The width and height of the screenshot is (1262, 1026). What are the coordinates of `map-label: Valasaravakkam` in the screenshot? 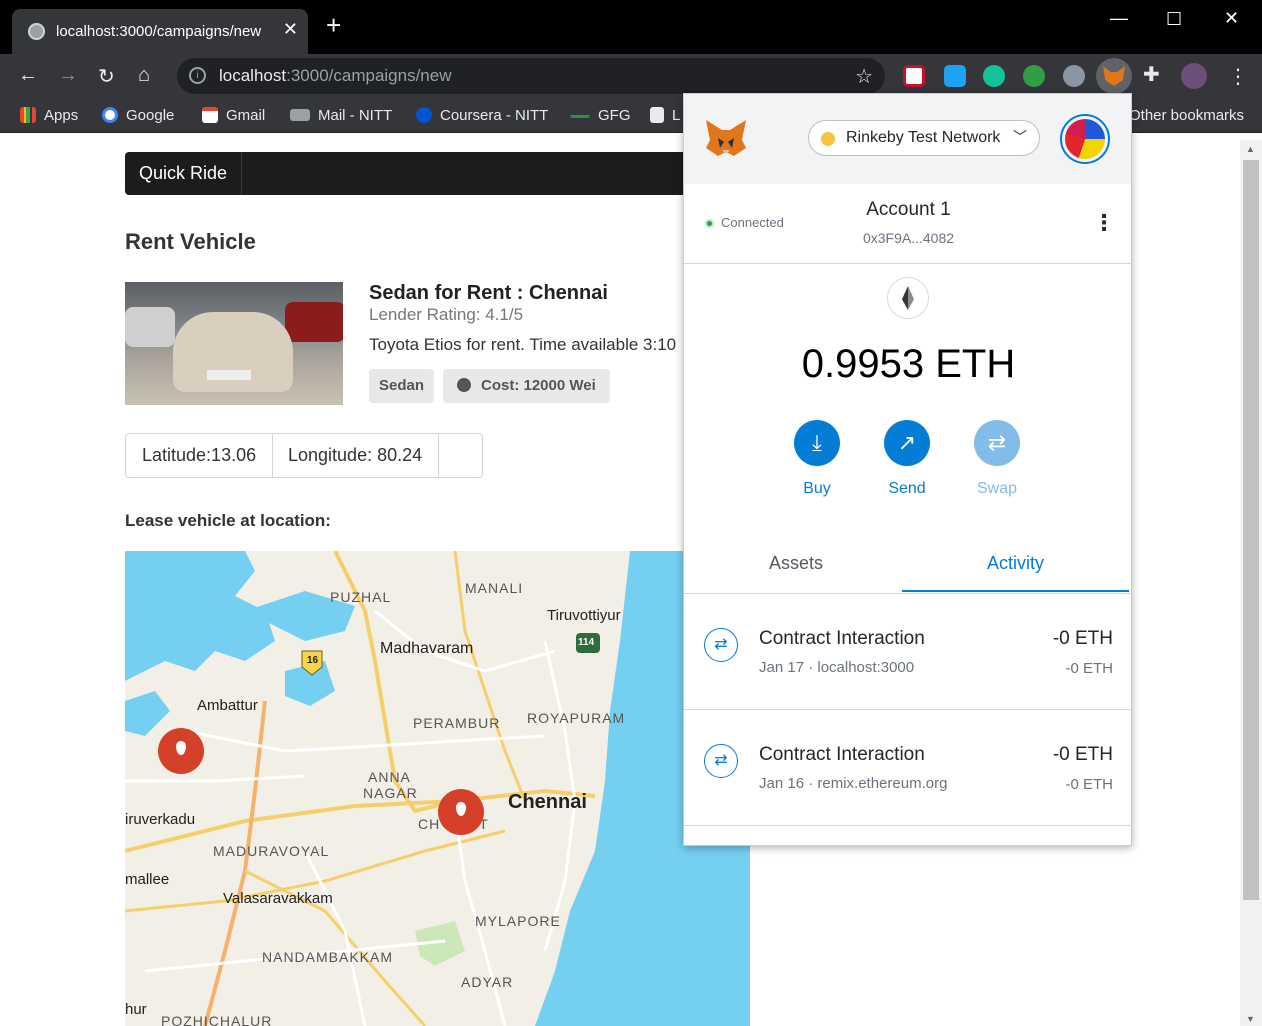 It's located at (278, 898).